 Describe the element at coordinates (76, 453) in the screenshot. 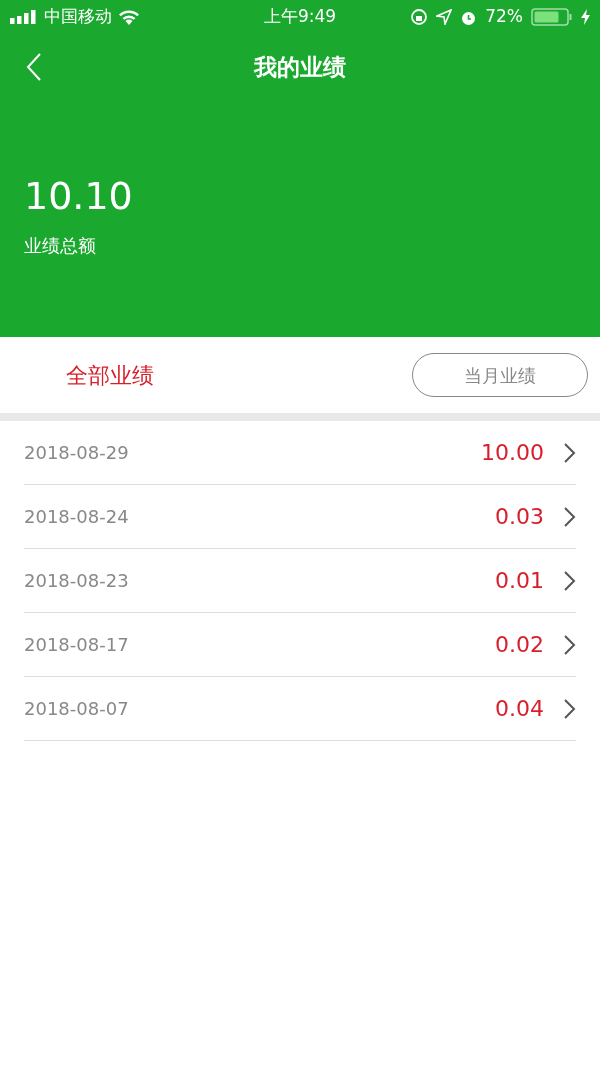

I see `record-date: 2018-08-29` at that location.